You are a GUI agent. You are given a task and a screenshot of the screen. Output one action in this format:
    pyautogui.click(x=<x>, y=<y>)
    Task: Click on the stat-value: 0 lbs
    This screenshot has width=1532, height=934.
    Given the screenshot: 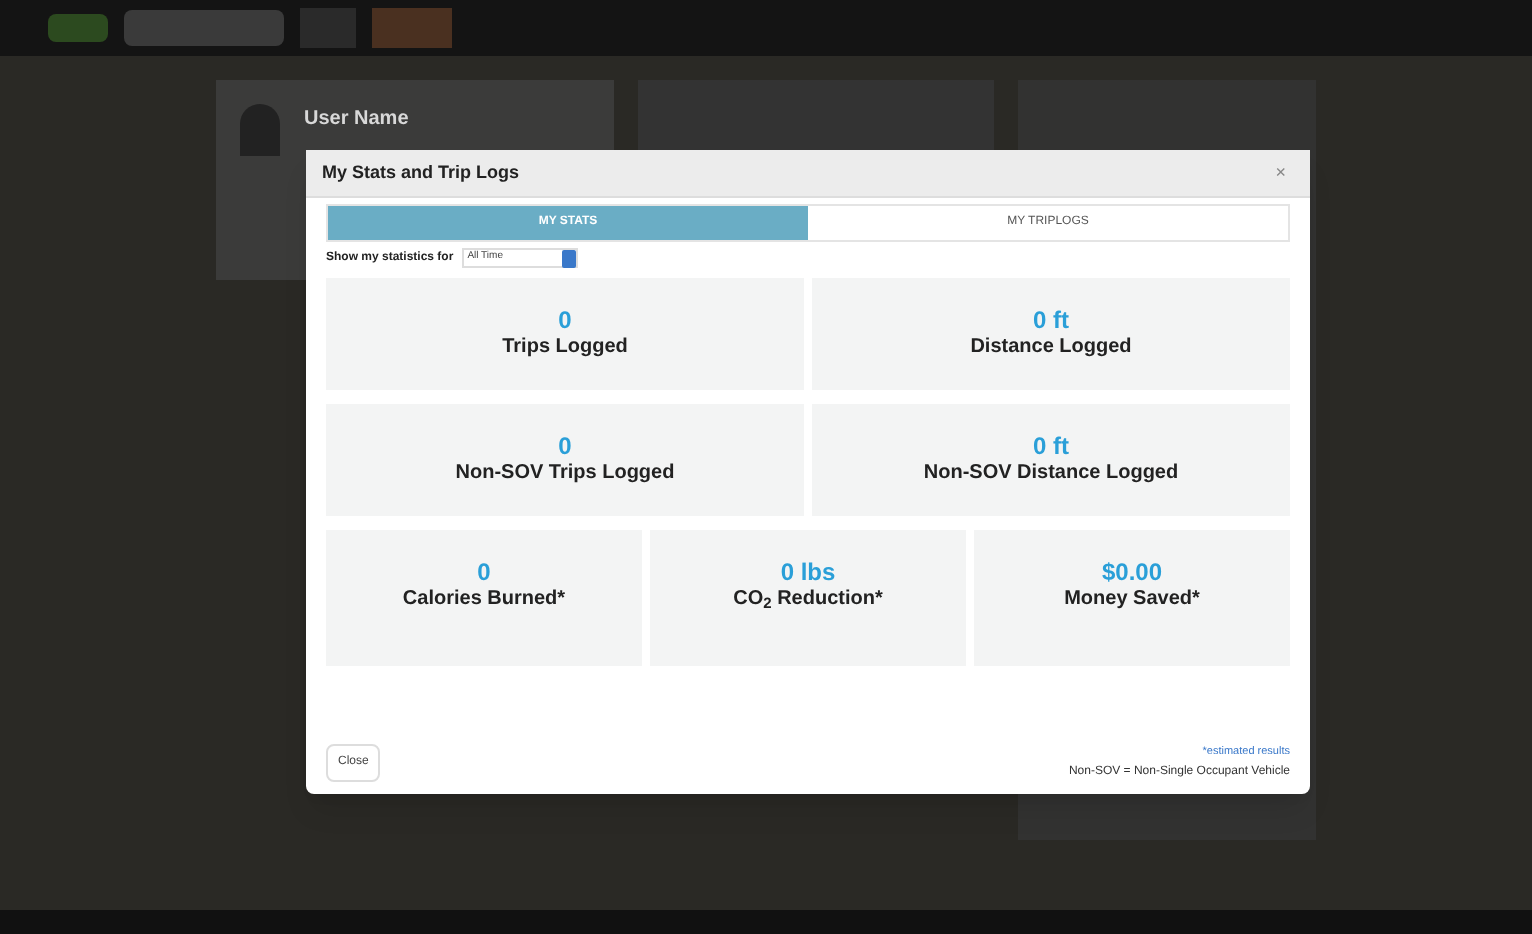 What is the action you would take?
    pyautogui.click(x=808, y=573)
    